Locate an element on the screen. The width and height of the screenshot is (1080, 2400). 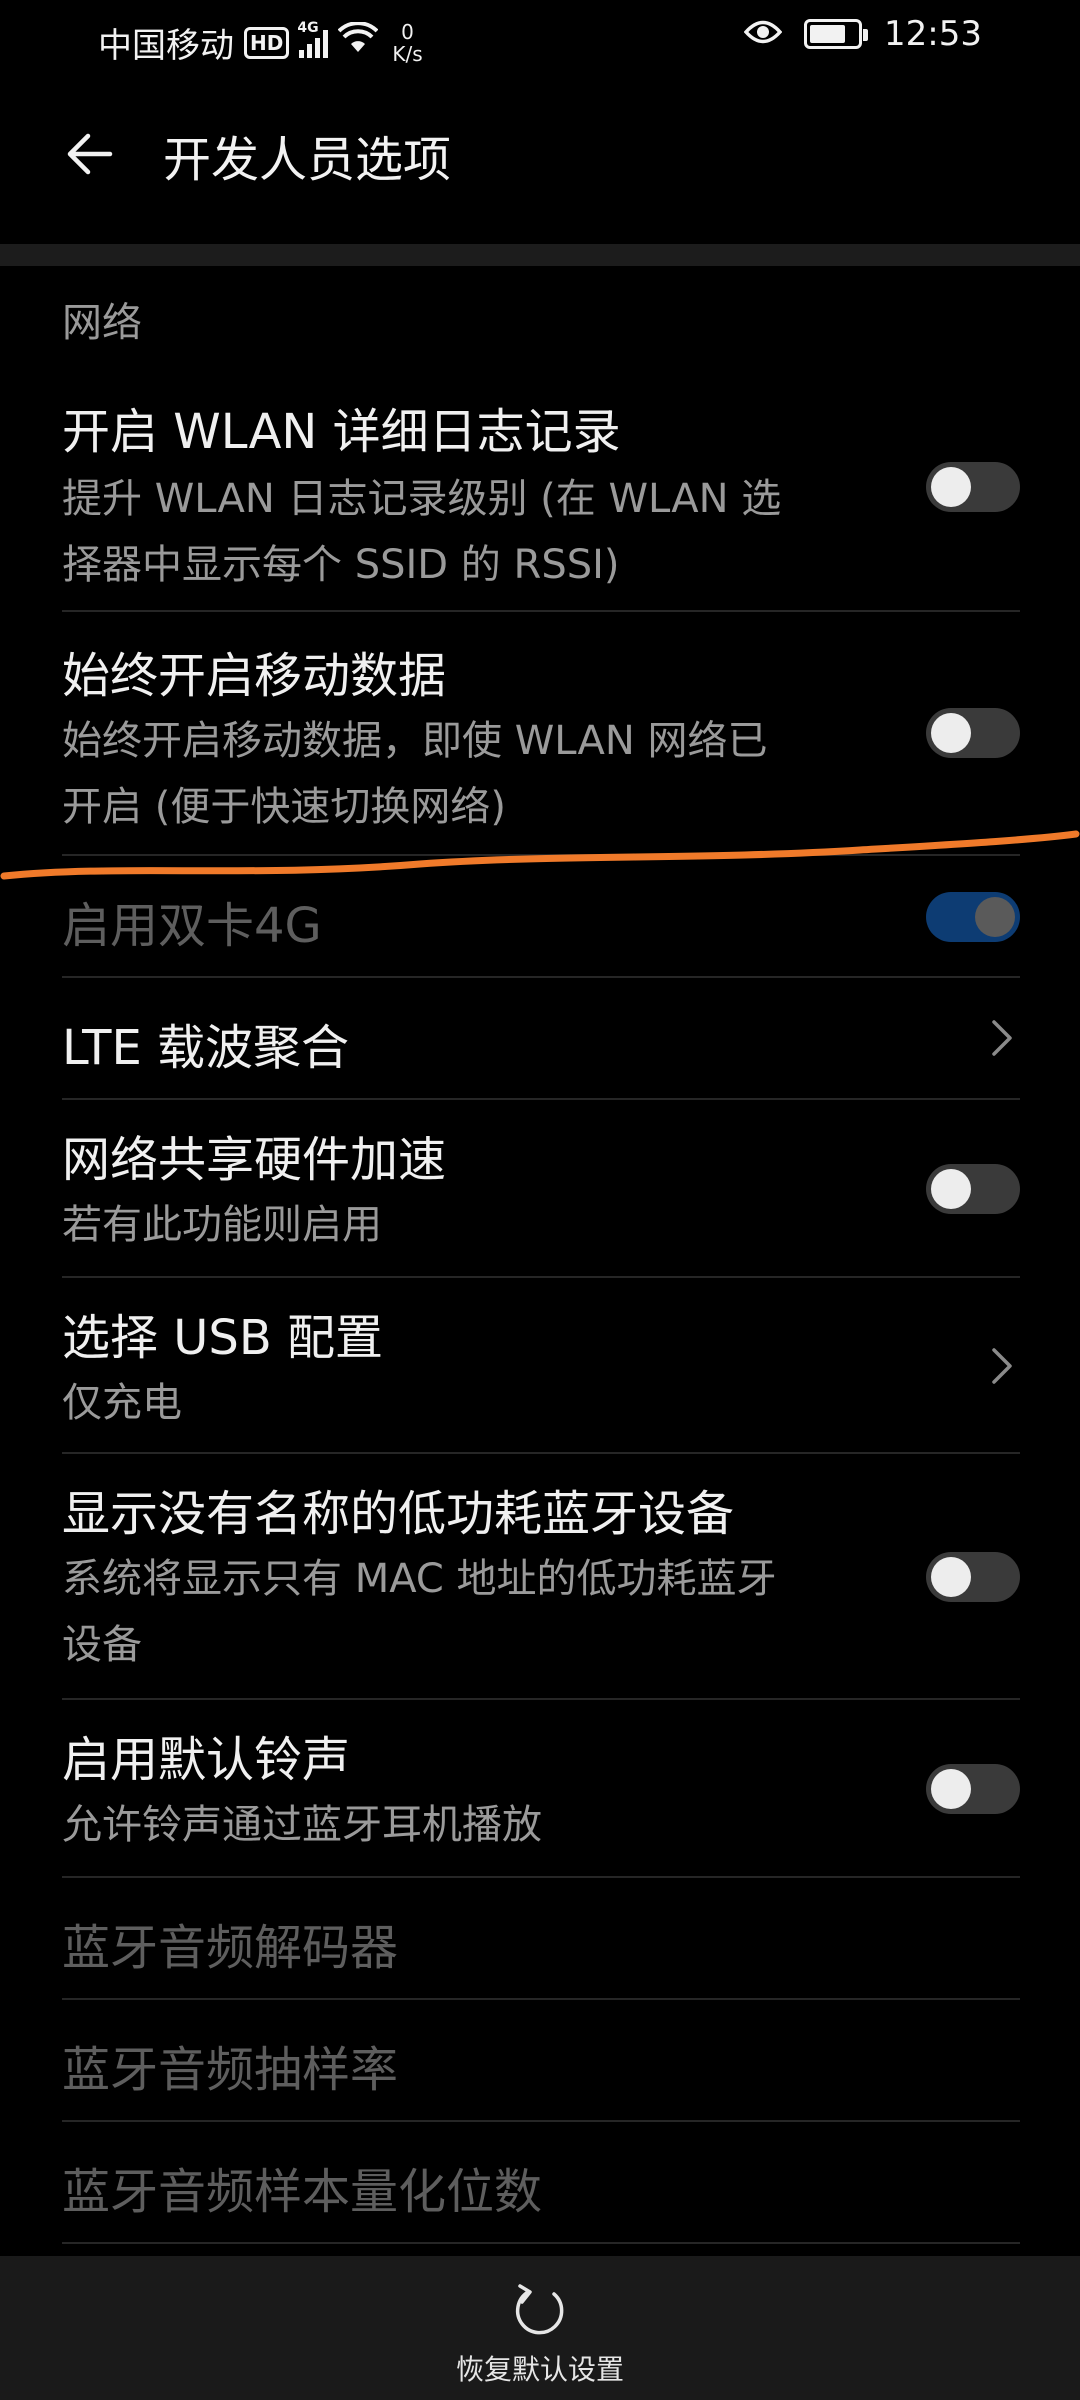
setting-bluetooth-audio-codec: 蓝牙音频解码器 is located at coordinates (541, 1939).